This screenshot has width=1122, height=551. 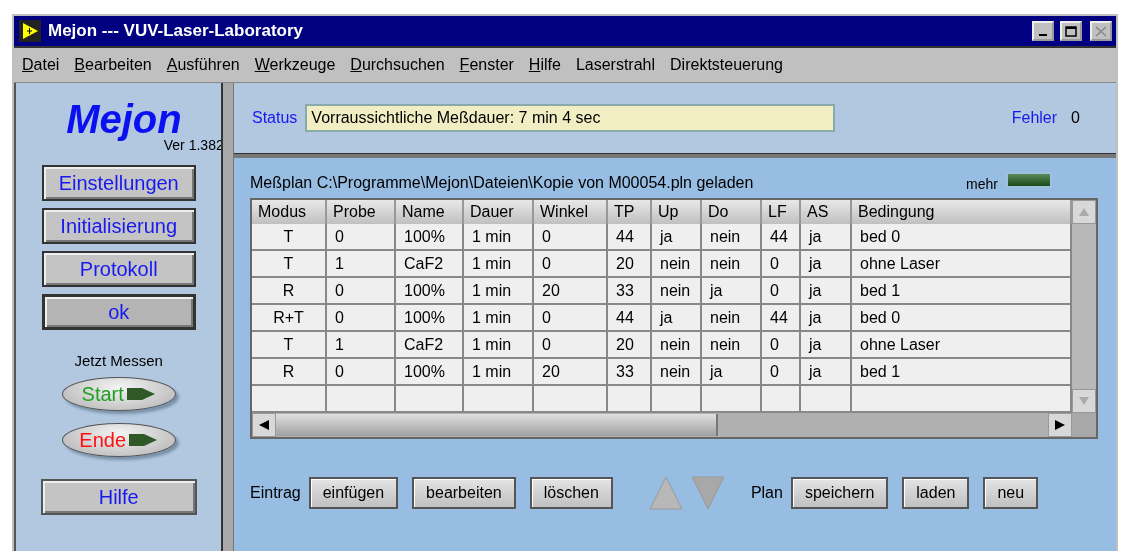 What do you see at coordinates (615, 65) in the screenshot?
I see `menu-item: Laserstrahl` at bounding box center [615, 65].